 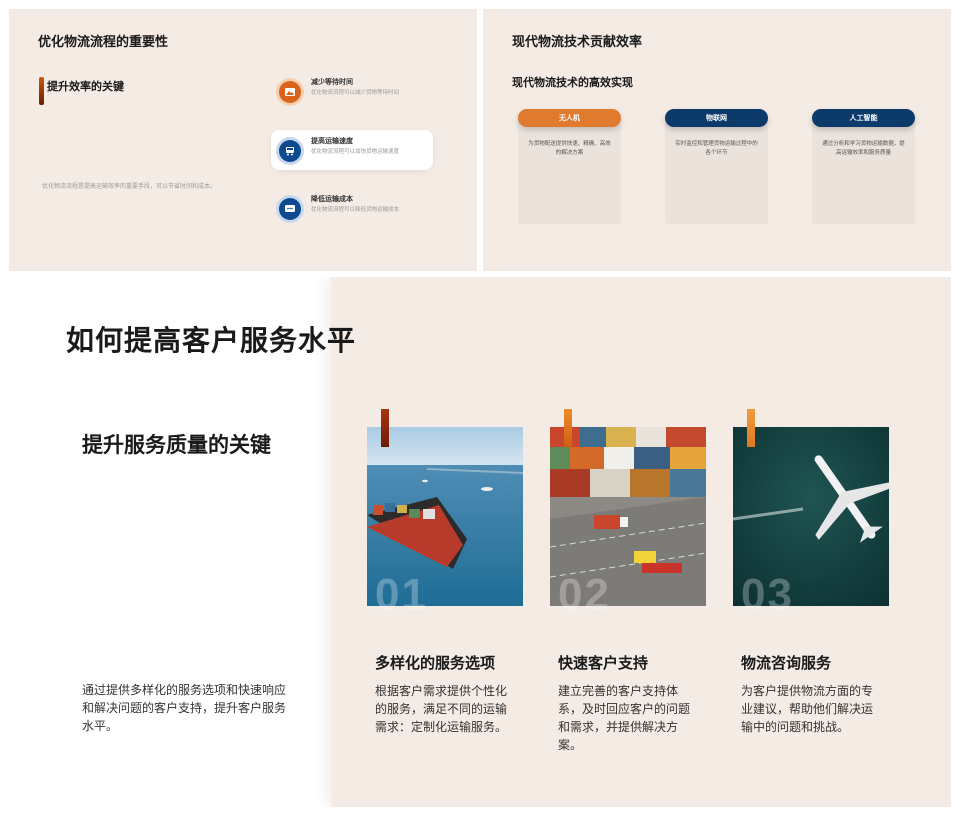 I want to click on item-desc: 优化物流流程可以减少货物等待时间, so click(x=355, y=93).